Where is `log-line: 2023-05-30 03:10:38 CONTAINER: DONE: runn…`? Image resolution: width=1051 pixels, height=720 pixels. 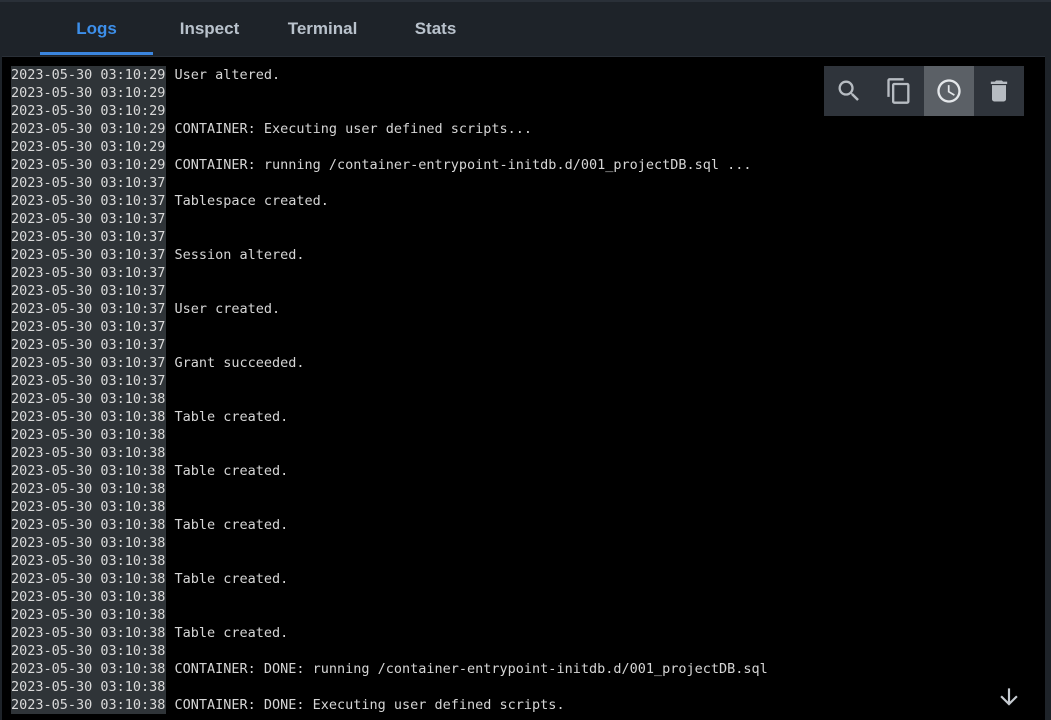 log-line: 2023-05-30 03:10:38 CONTAINER: DONE: runn… is located at coordinates (389, 669).